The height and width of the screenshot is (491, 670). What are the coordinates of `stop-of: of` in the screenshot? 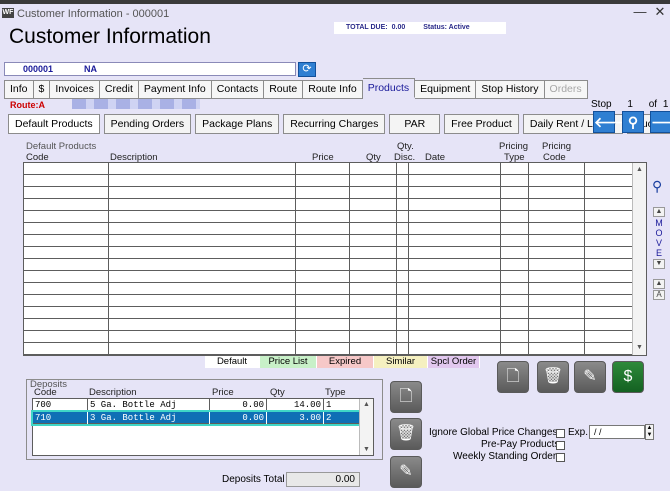 It's located at (653, 104).